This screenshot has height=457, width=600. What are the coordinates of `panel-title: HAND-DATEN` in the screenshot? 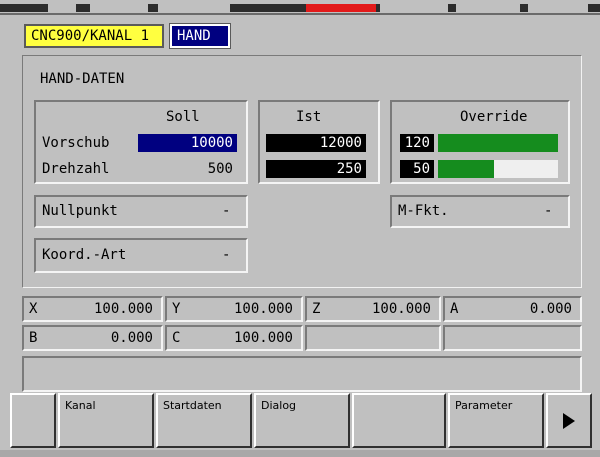 It's located at (82, 79).